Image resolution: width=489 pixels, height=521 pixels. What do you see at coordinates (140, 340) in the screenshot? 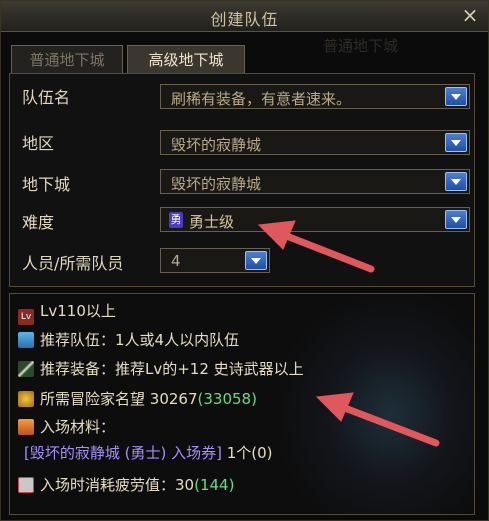
I see `recommend-team-text: 推荐队伍：1人或4人以内队伍` at bounding box center [140, 340].